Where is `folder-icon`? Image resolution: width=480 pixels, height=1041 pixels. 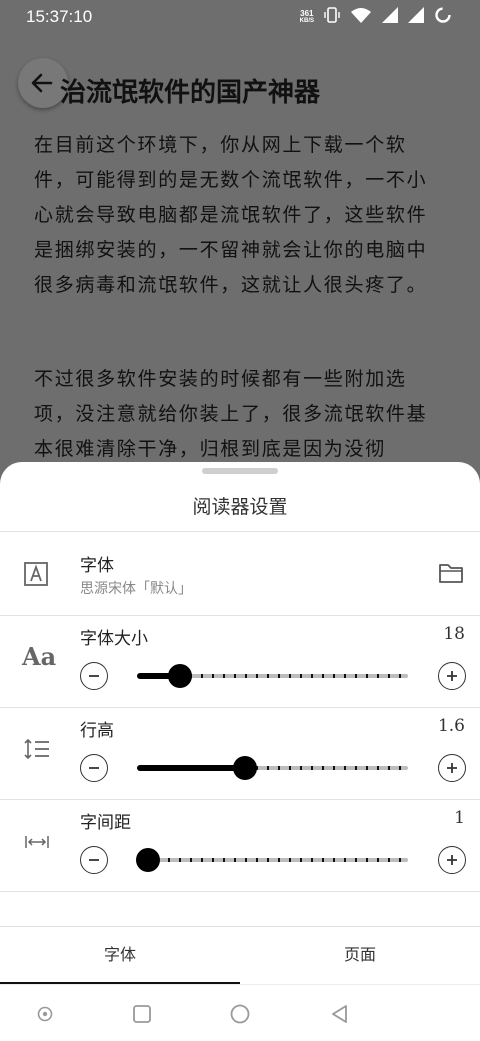 folder-icon is located at coordinates (451, 575).